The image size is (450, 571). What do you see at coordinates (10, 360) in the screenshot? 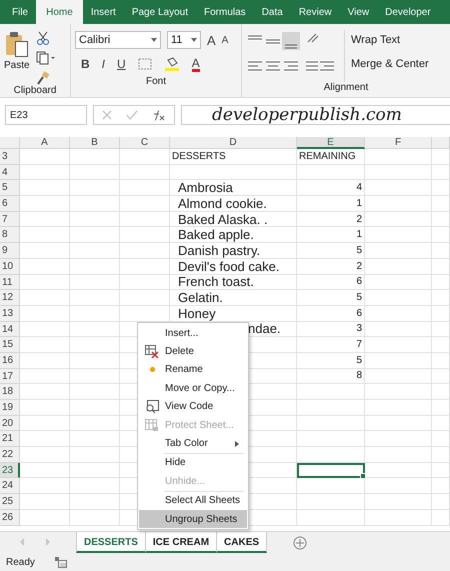
I see `row-header: 16` at bounding box center [10, 360].